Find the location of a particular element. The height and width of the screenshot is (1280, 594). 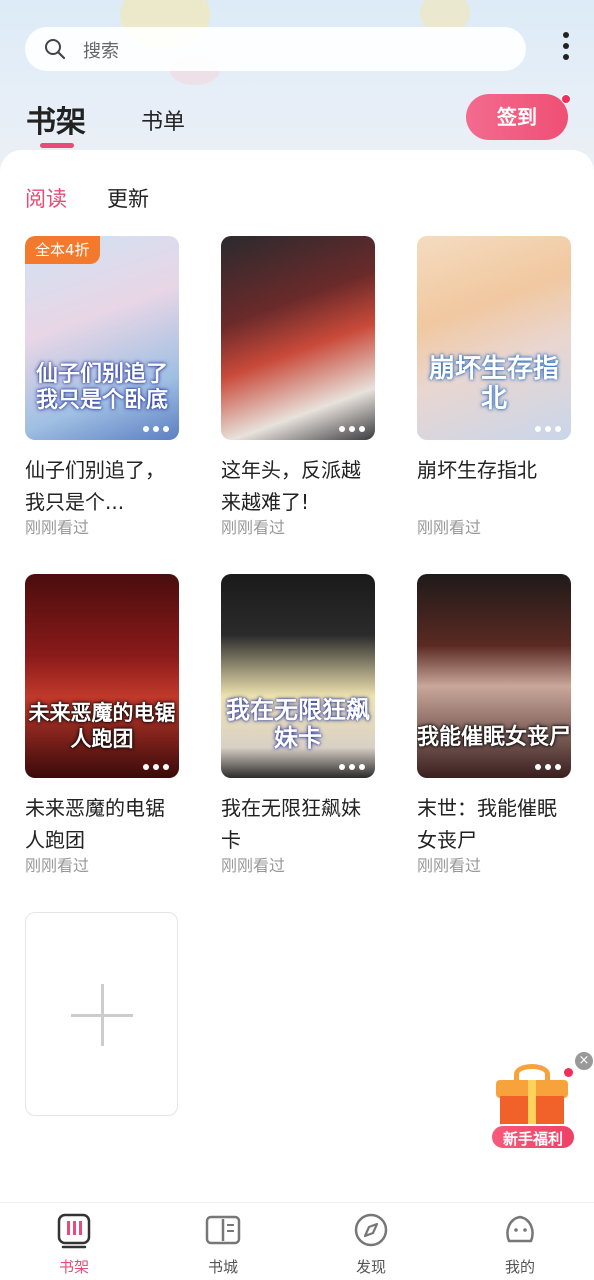

cover-title-art: 我在无限狂飙妹卡 is located at coordinates (298, 724).